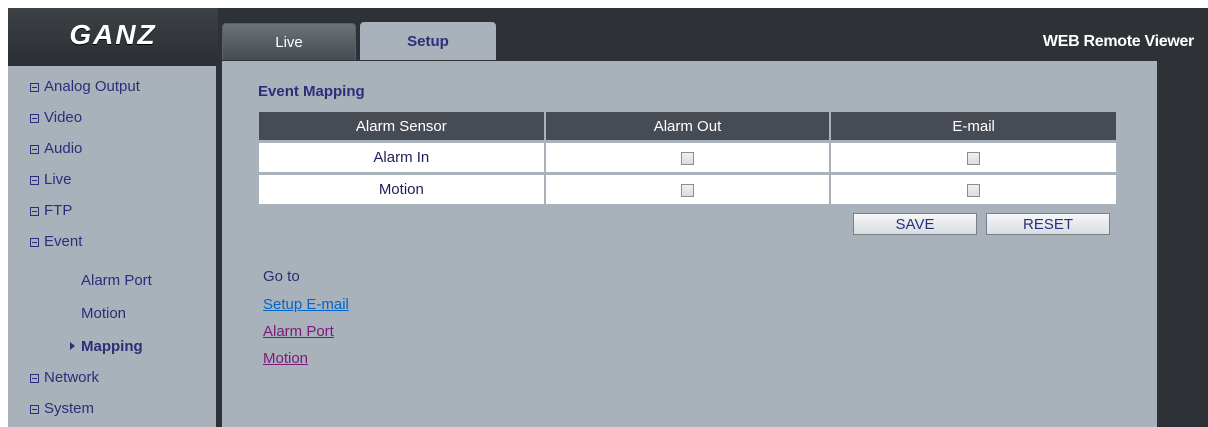 The height and width of the screenshot is (427, 1208). Describe the element at coordinates (281, 276) in the screenshot. I see `goto-label: Go to` at that location.